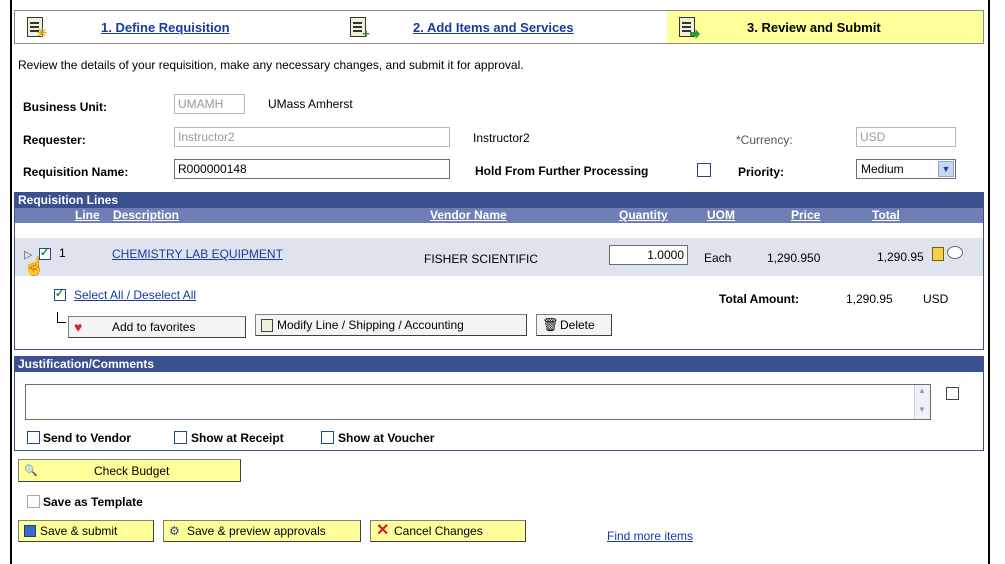  Describe the element at coordinates (886, 215) in the screenshot. I see `col-total: Total` at that location.